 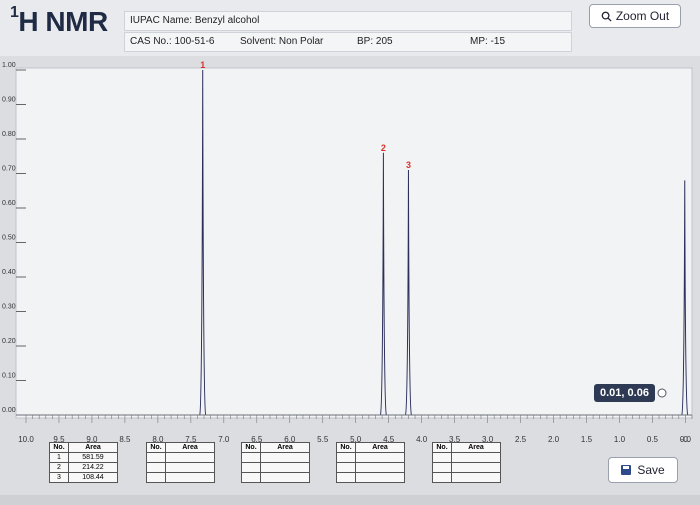 What do you see at coordinates (350, 500) in the screenshot?
I see `bottom-bar` at bounding box center [350, 500].